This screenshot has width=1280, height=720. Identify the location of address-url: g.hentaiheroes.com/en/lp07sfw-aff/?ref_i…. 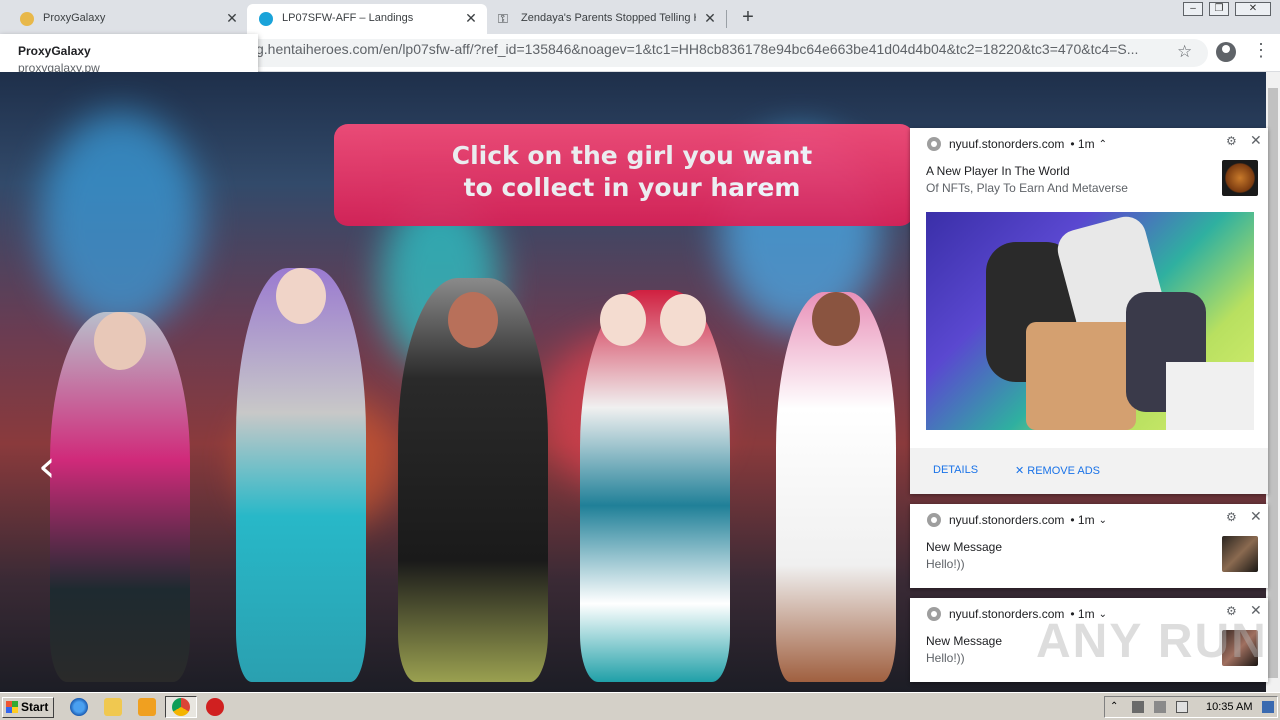
(709, 49).